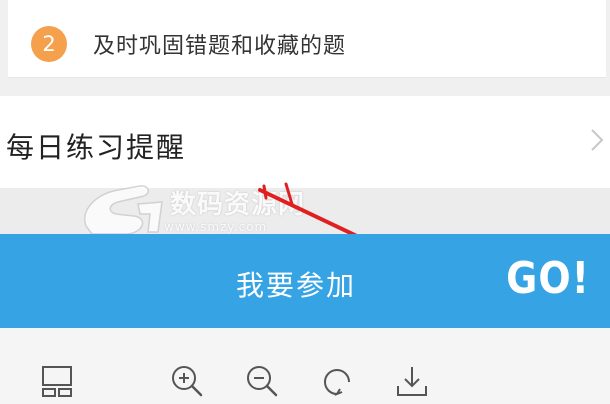 The height and width of the screenshot is (404, 610). I want to click on section-divider, so click(305, 87).